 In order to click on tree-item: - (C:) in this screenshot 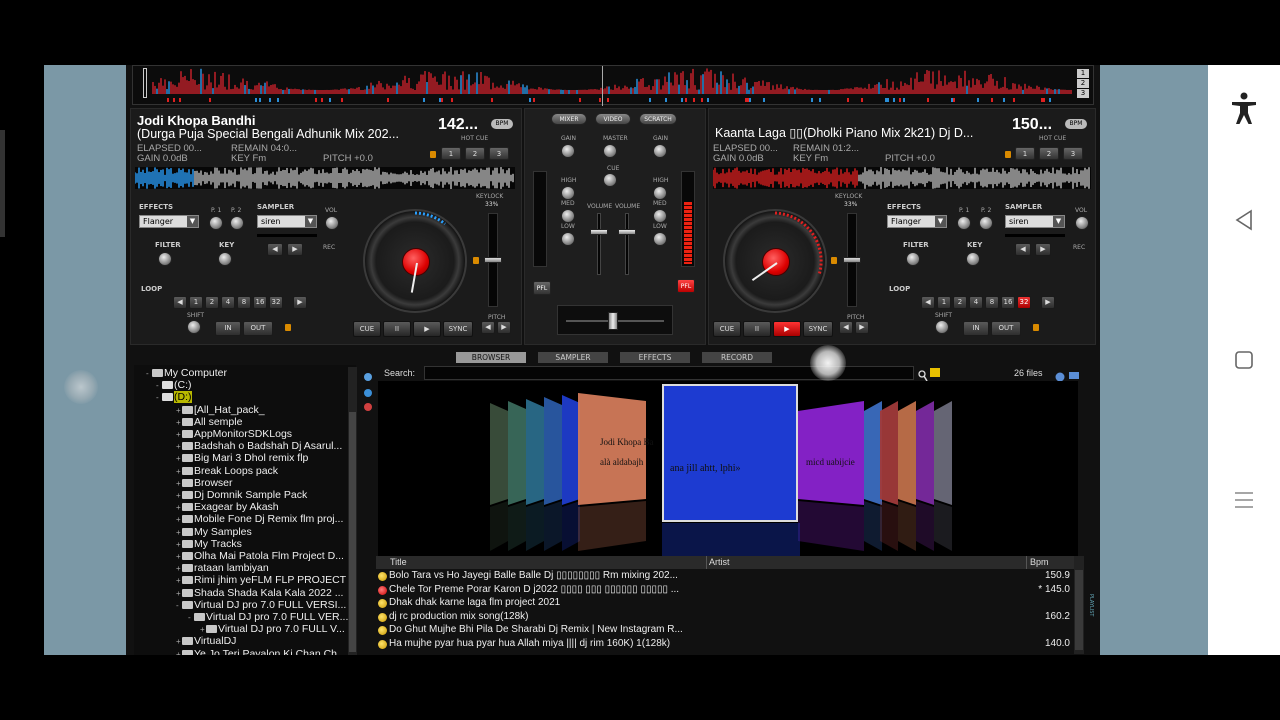, I will do `click(174, 385)`.